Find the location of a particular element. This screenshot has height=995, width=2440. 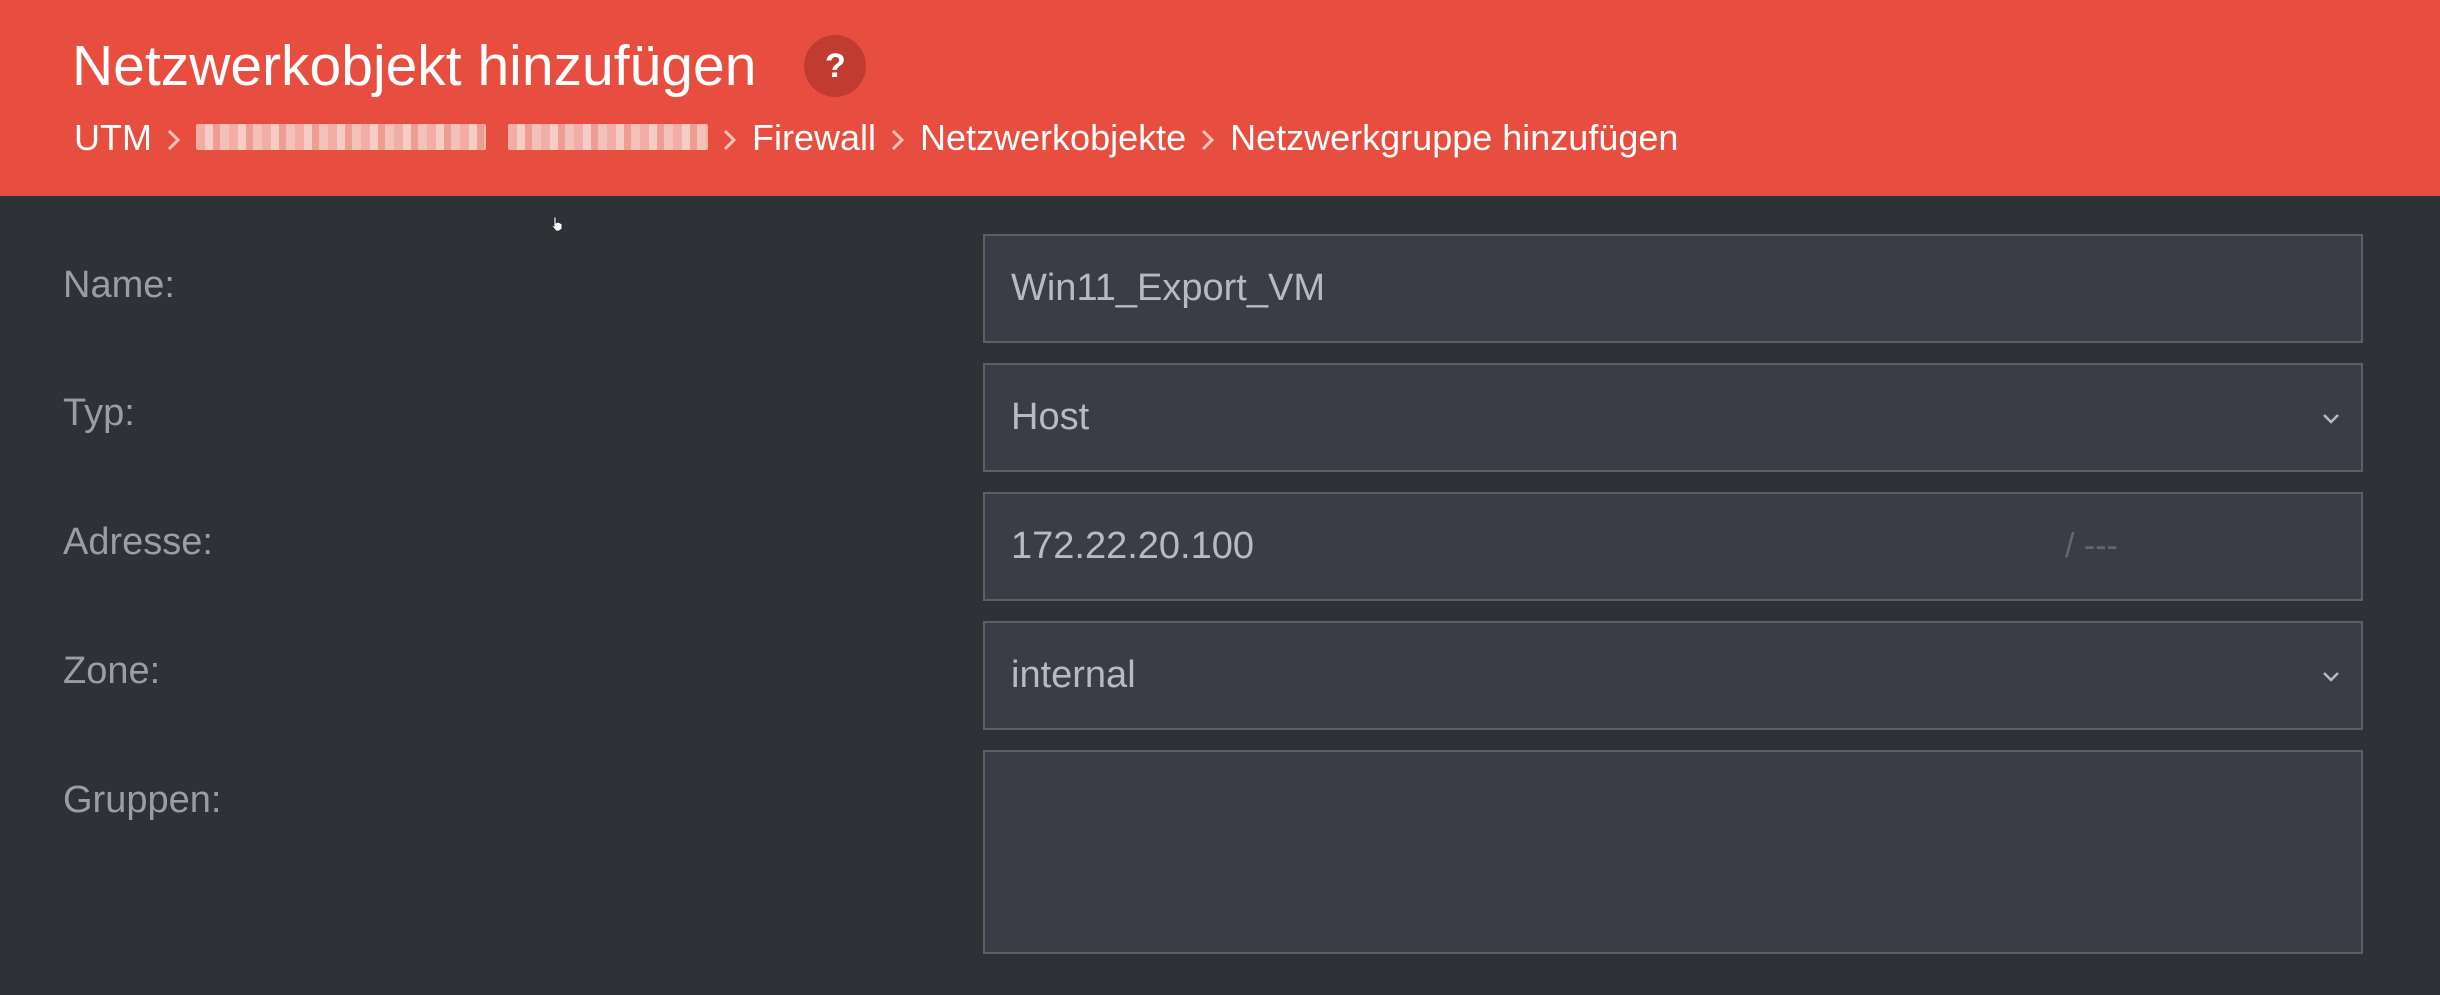

typ-label: Typ: is located at coordinates (99, 413).